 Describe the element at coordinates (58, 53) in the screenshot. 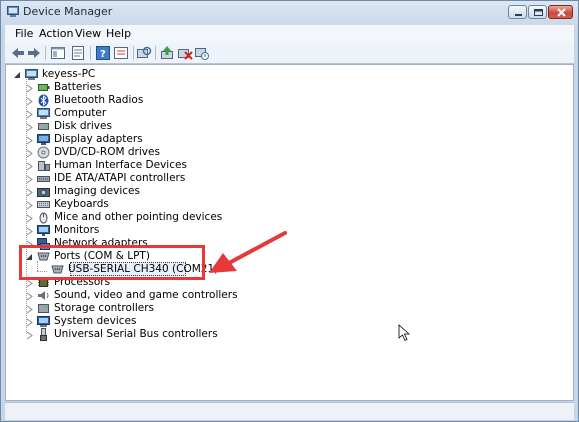

I see `console-tree-icon` at that location.